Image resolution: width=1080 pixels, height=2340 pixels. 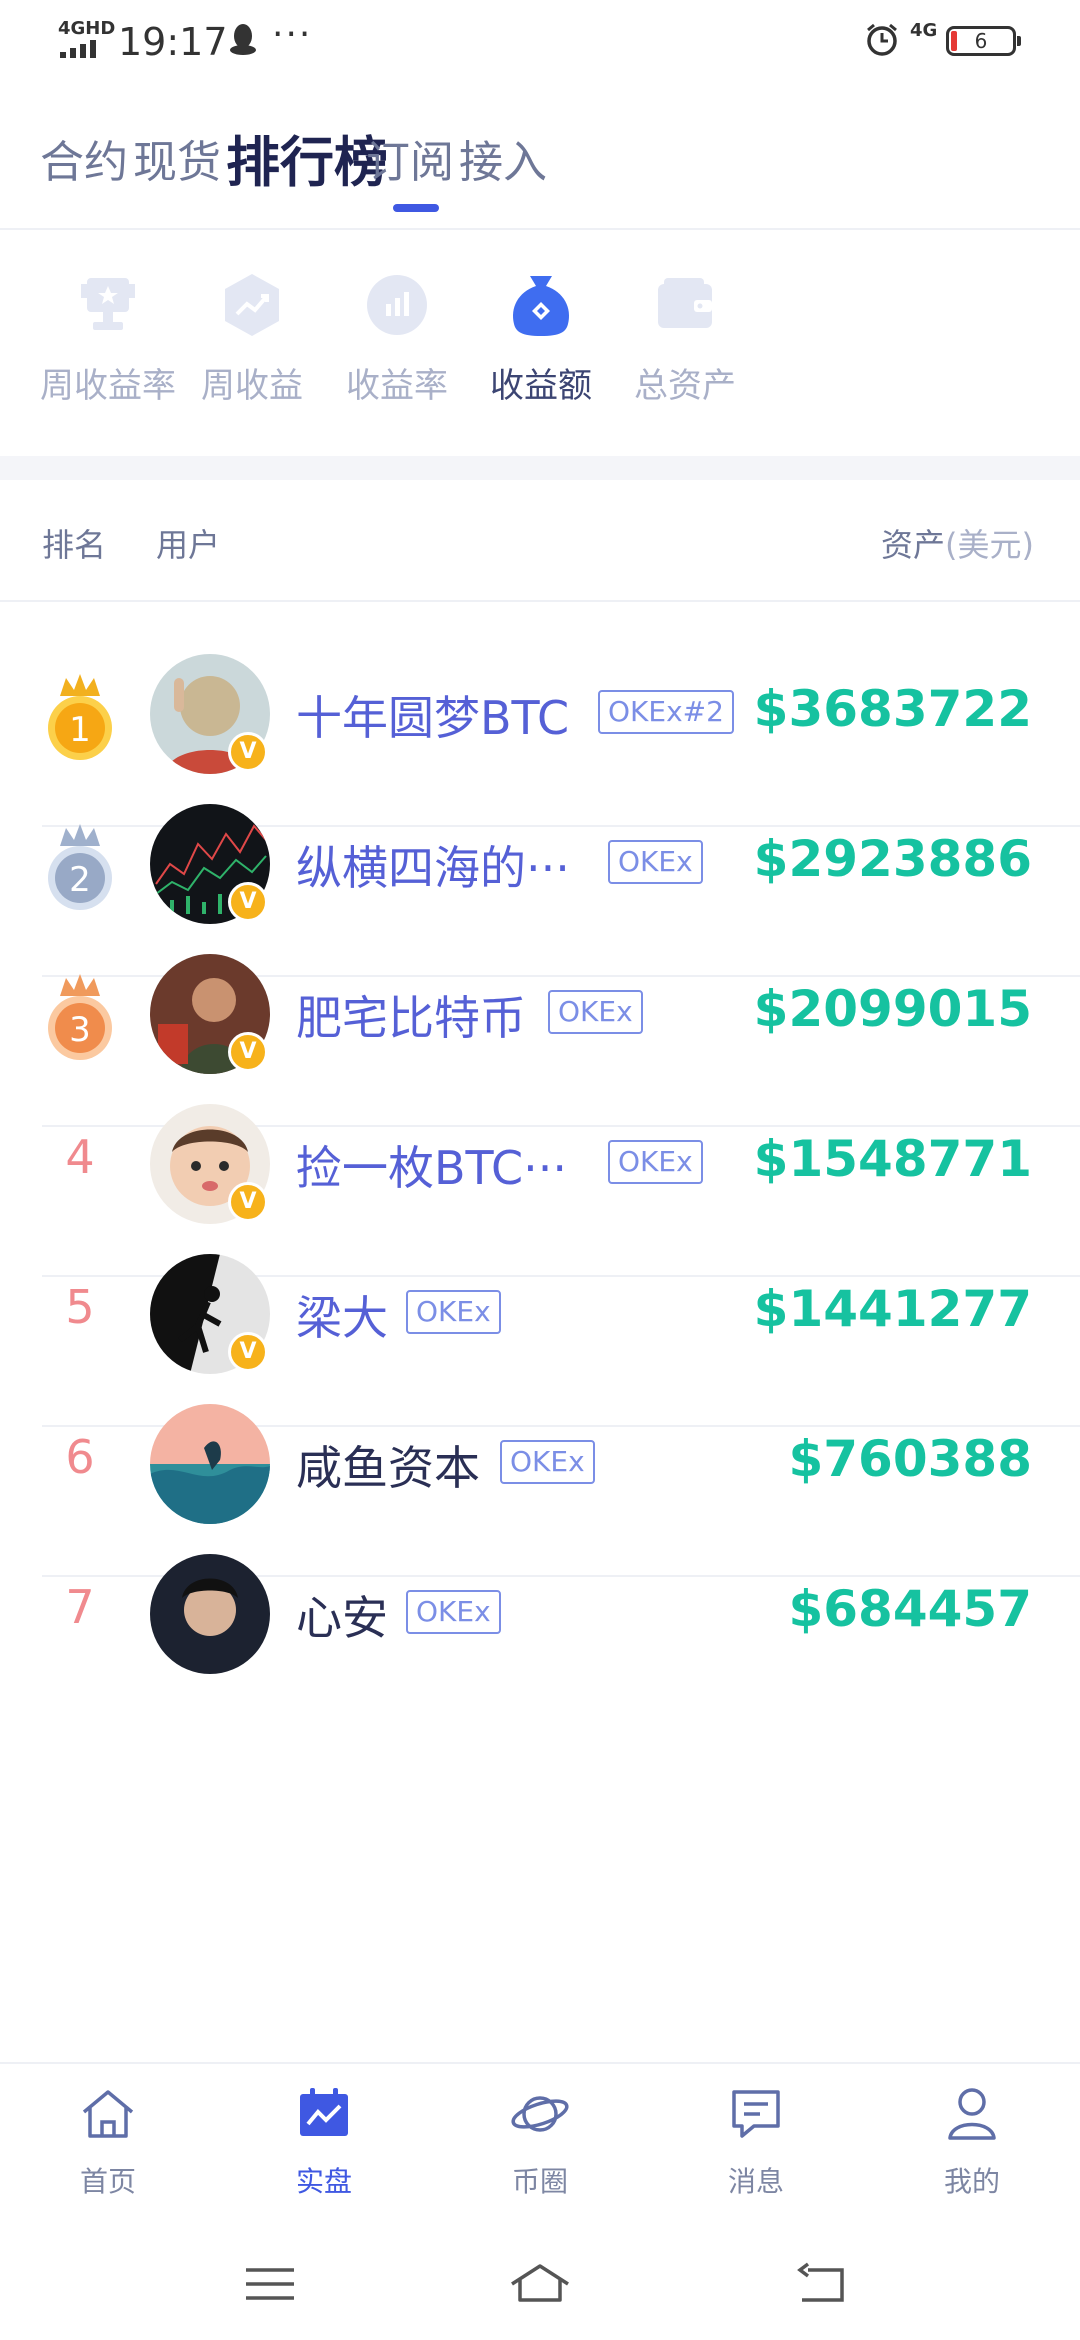 I want to click on bar-chart-icon, so click(x=397, y=305).